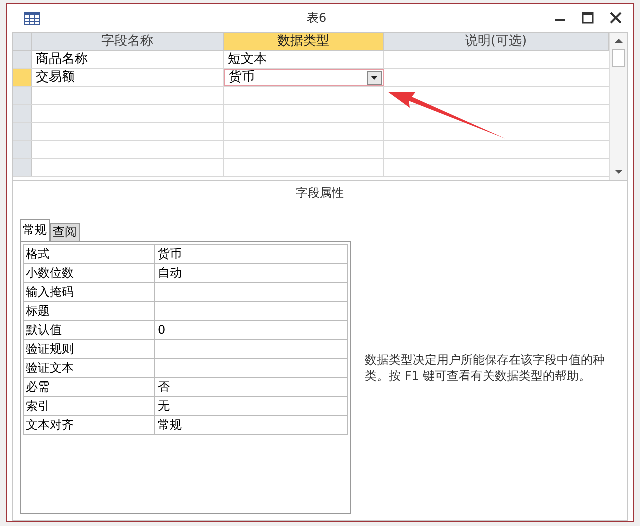 The height and width of the screenshot is (526, 640). I want to click on table-cell: 交易额, so click(128, 77).